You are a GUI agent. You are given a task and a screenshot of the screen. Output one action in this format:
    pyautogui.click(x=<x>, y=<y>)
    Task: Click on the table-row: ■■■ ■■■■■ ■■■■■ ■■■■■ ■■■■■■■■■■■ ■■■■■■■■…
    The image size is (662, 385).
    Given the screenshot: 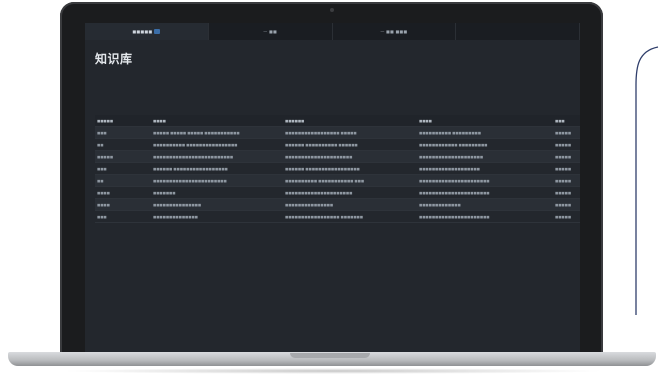 What is the action you would take?
    pyautogui.click(x=337, y=133)
    